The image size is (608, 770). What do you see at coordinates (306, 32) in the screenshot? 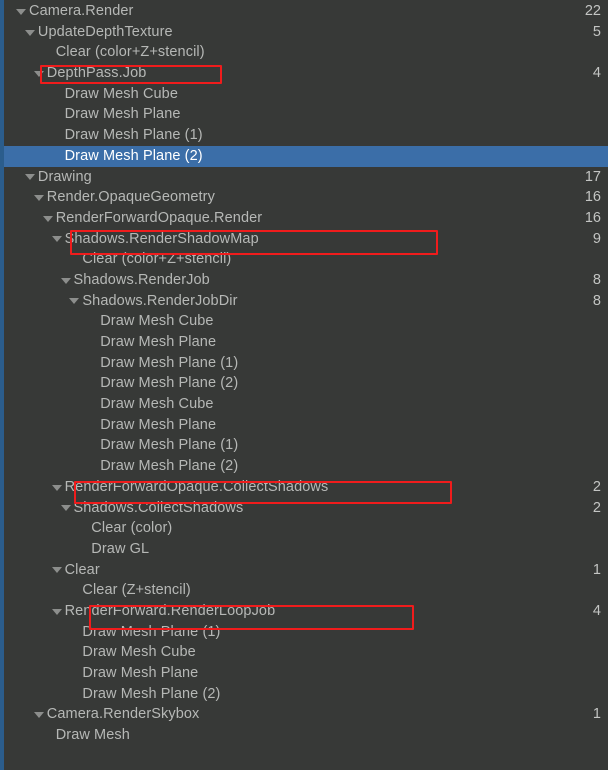
I see `tree-row: UpdateDepthTexture 5` at bounding box center [306, 32].